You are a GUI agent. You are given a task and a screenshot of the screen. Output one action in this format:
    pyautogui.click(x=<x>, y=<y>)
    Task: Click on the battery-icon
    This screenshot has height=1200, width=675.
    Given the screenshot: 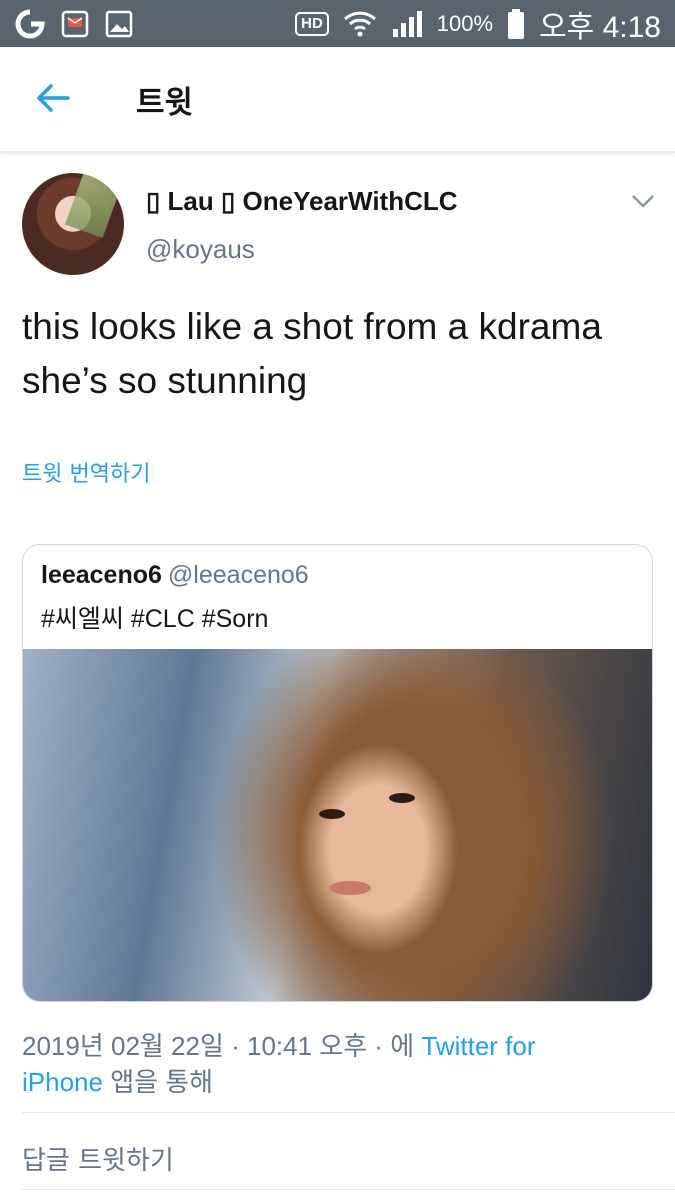 What is the action you would take?
    pyautogui.click(x=516, y=24)
    